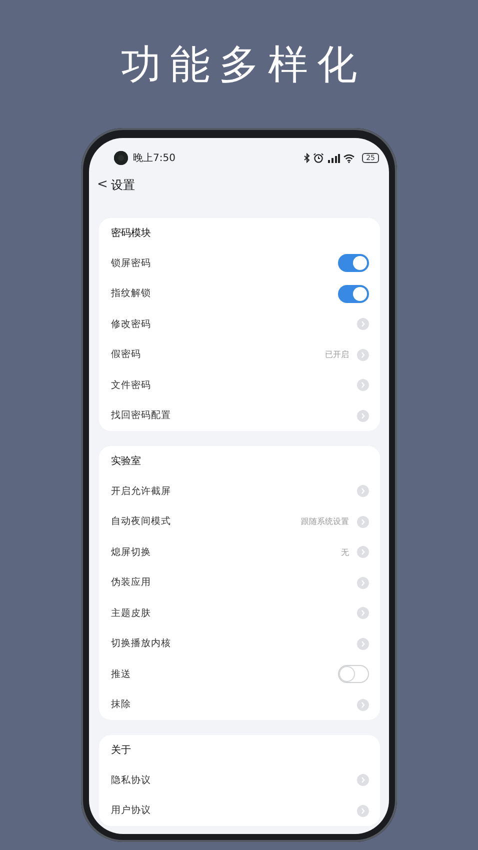 This screenshot has width=478, height=850. What do you see at coordinates (240, 613) in the screenshot?
I see `settings-row: 主题皮肤` at bounding box center [240, 613].